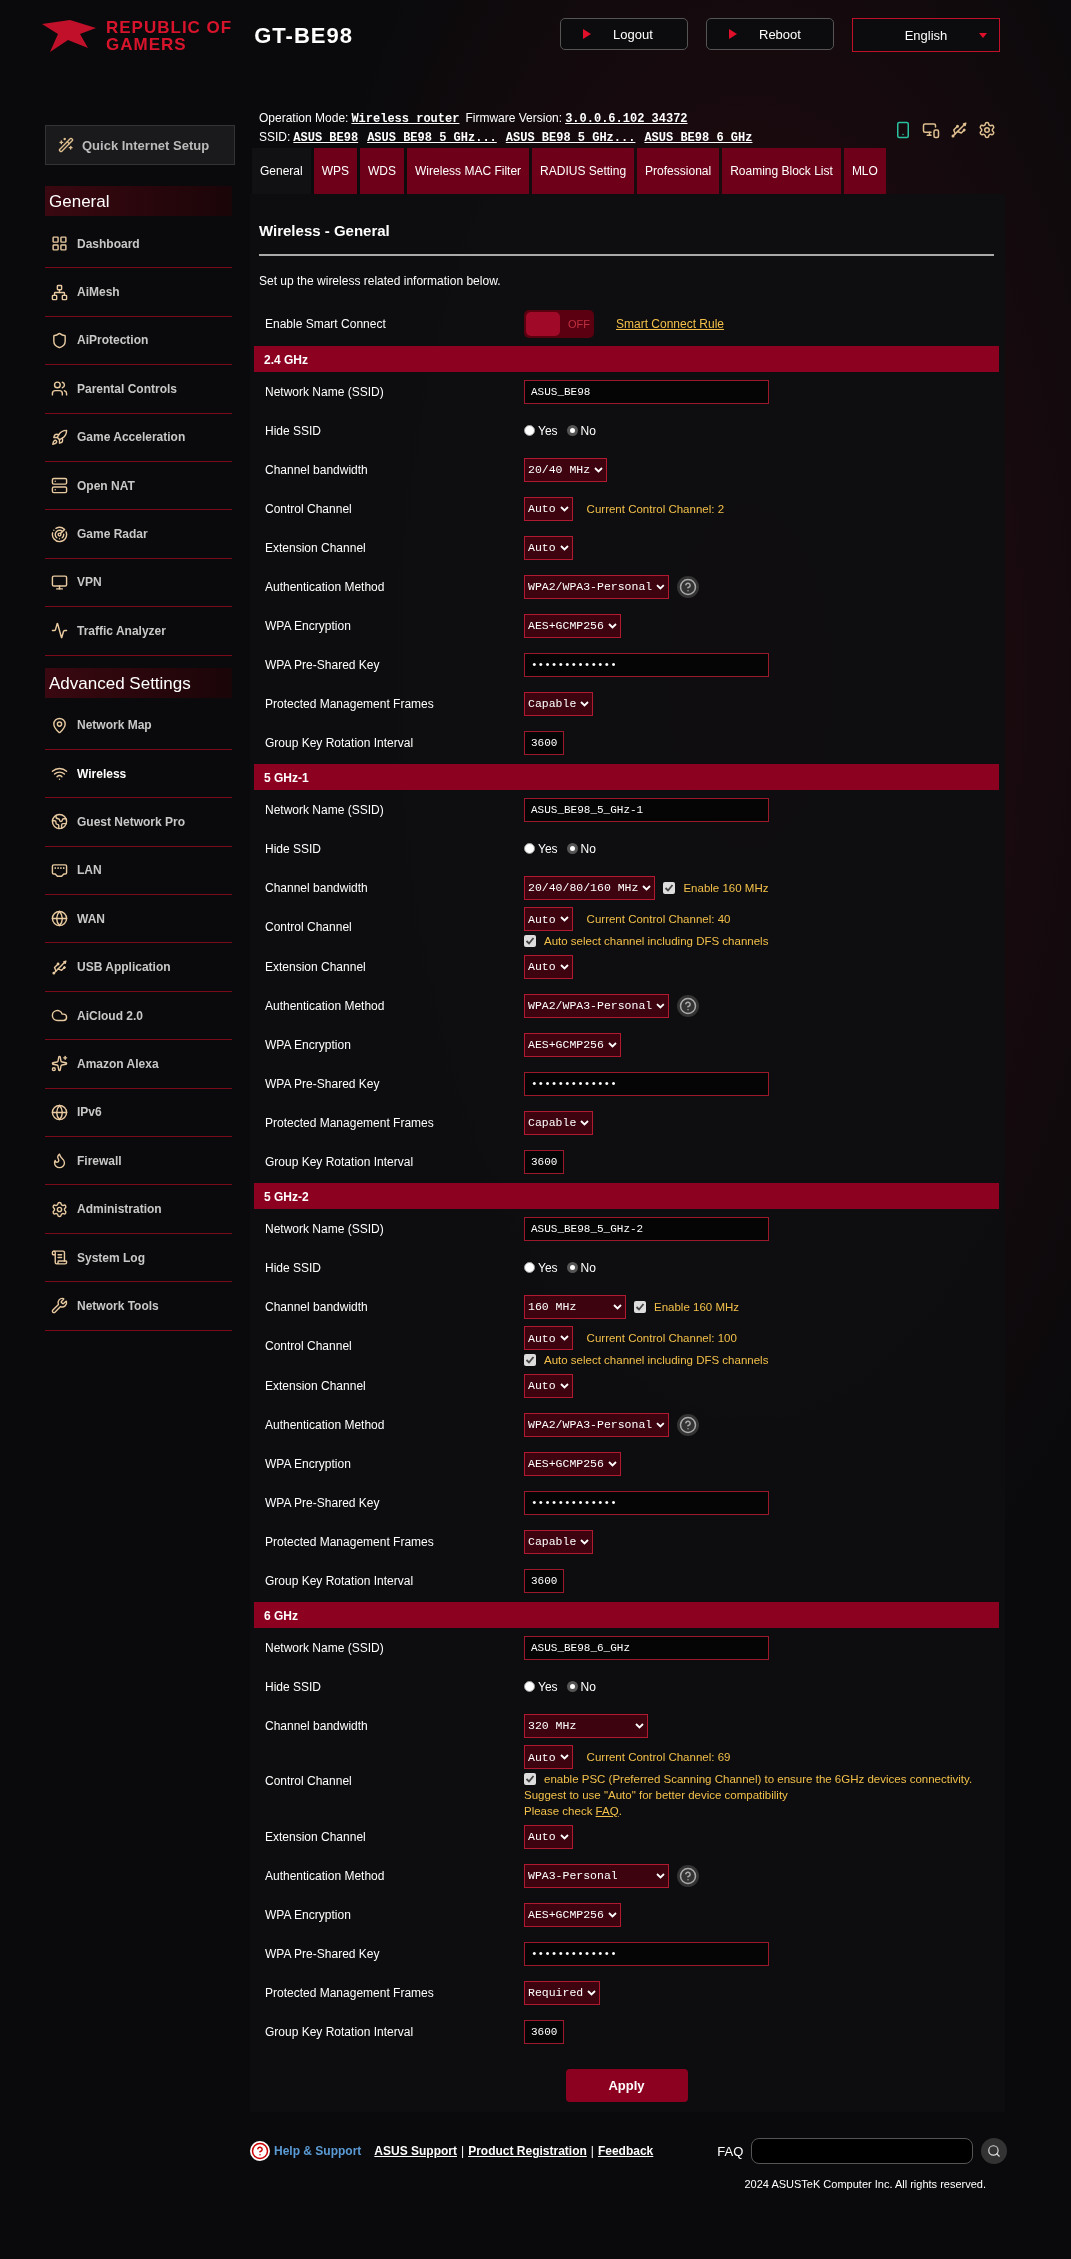  What do you see at coordinates (138, 822) in the screenshot?
I see `menu-item: Guest Network Pro` at bounding box center [138, 822].